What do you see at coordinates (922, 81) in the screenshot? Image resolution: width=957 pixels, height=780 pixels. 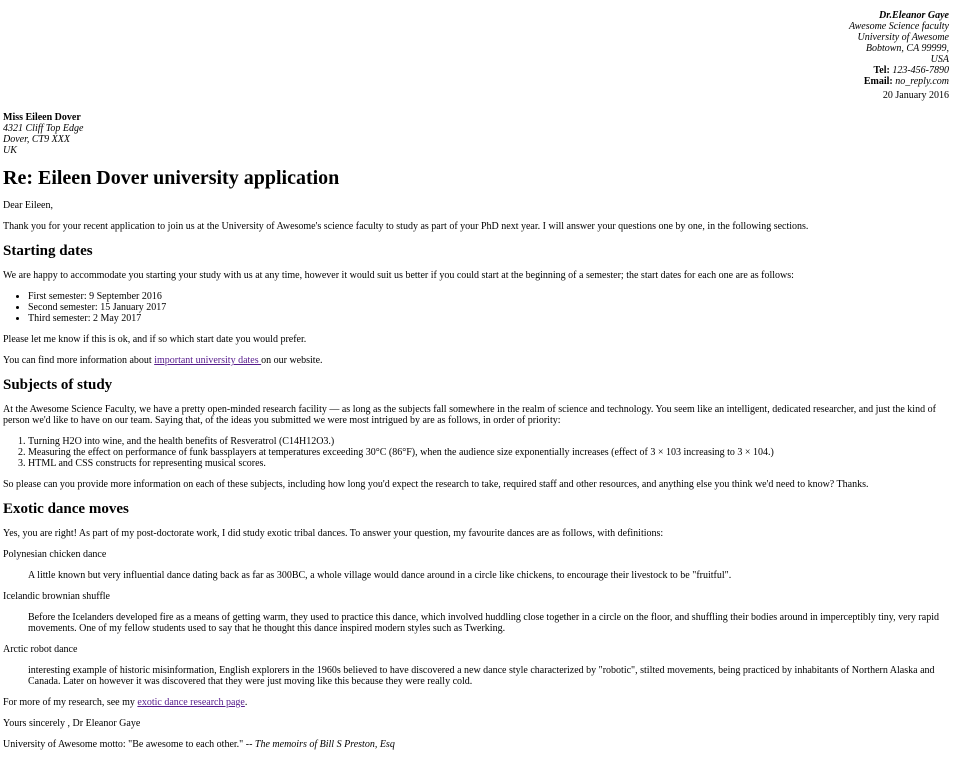 I see `email-value: no_reply.com` at bounding box center [922, 81].